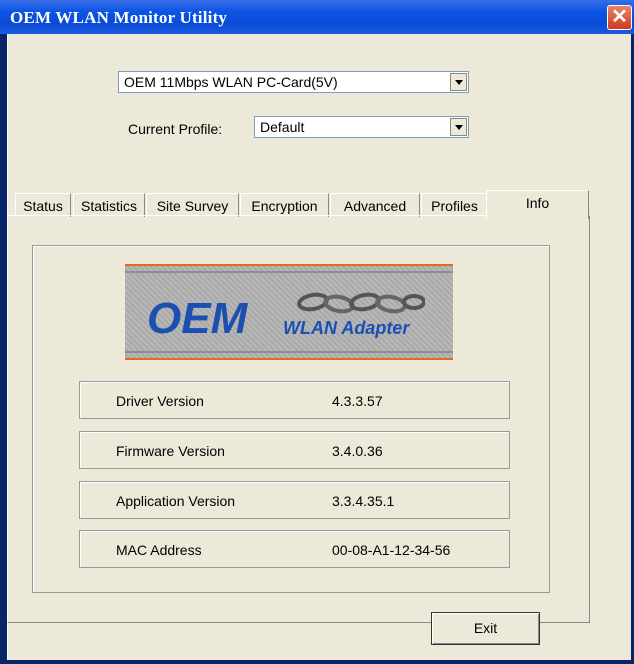 This screenshot has height=664, width=634. What do you see at coordinates (160, 401) in the screenshot?
I see `info-label: Driver Version` at bounding box center [160, 401].